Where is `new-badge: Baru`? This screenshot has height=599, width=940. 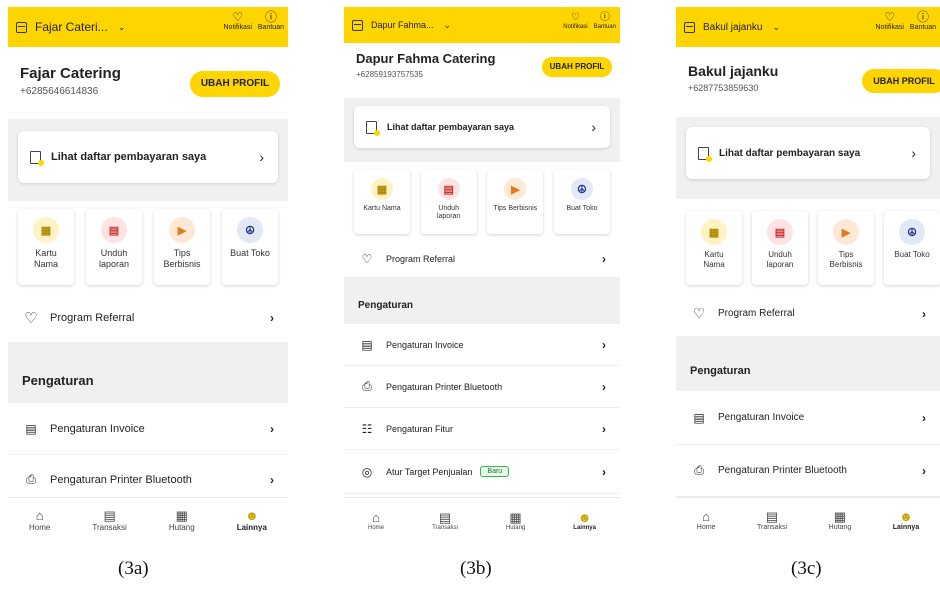
new-badge: Baru is located at coordinates (495, 471).